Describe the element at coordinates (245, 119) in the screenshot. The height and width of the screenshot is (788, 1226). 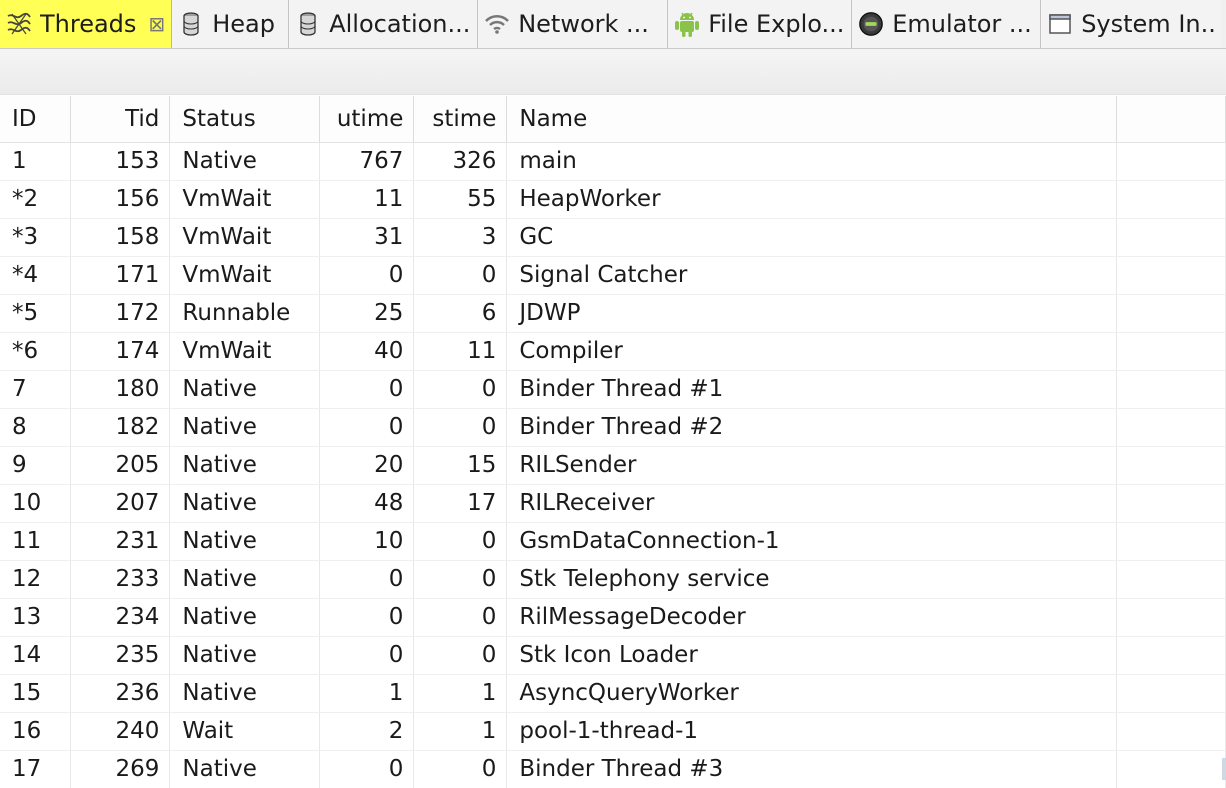
I see `column-header-status: Status` at that location.